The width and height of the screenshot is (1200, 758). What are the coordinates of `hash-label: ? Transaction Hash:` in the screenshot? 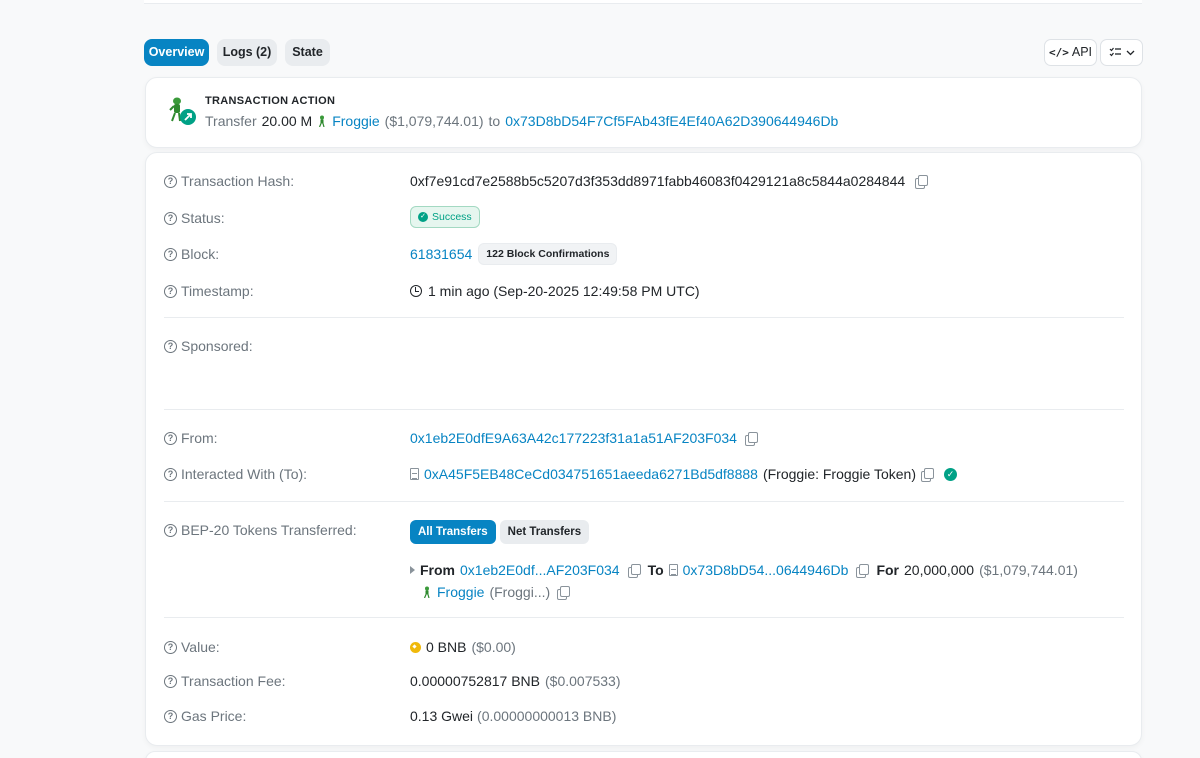 It's located at (229, 181).